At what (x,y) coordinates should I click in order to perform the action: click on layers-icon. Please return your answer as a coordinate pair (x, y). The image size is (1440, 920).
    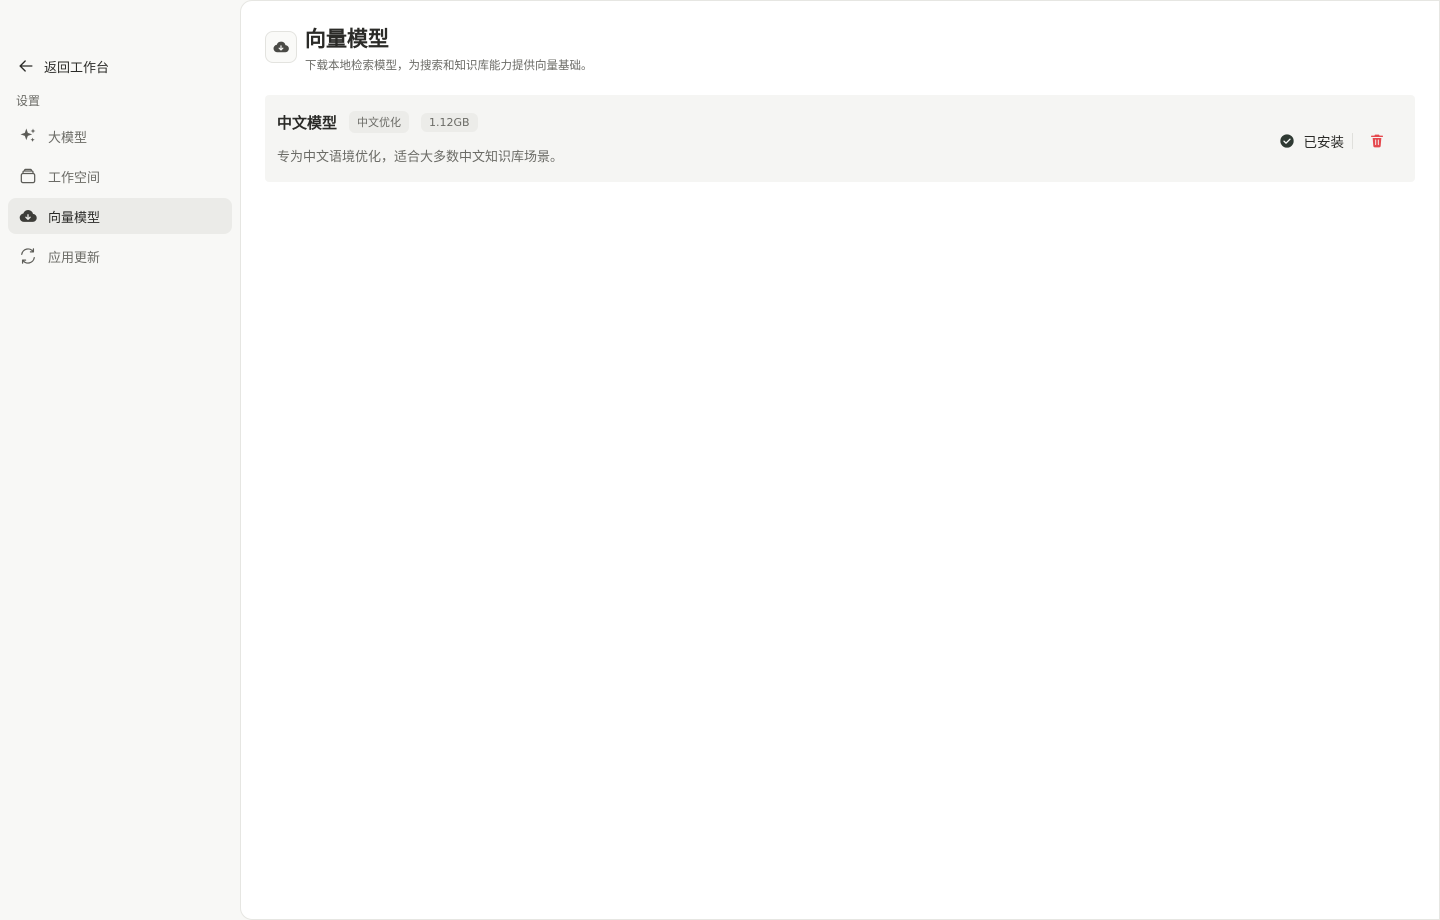
    Looking at the image, I should click on (28, 176).